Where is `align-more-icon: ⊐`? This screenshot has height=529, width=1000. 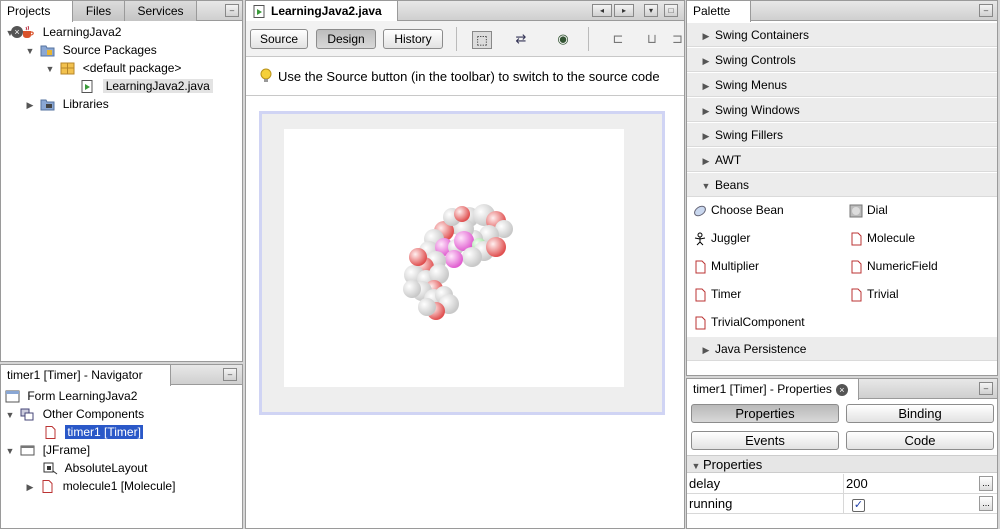 align-more-icon: ⊐ is located at coordinates (678, 40).